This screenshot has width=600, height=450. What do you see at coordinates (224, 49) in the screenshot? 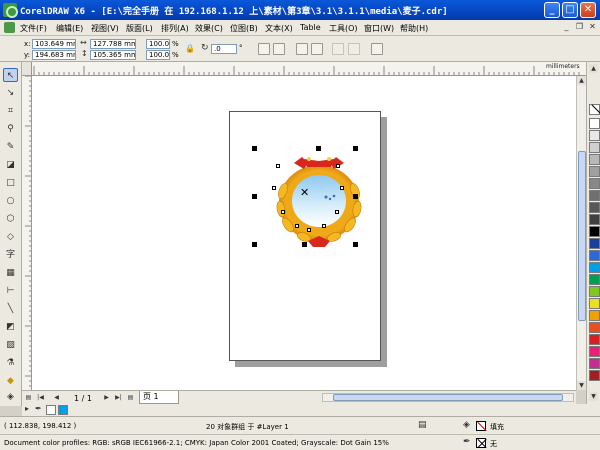
I see `rotation-field: .0` at bounding box center [224, 49].